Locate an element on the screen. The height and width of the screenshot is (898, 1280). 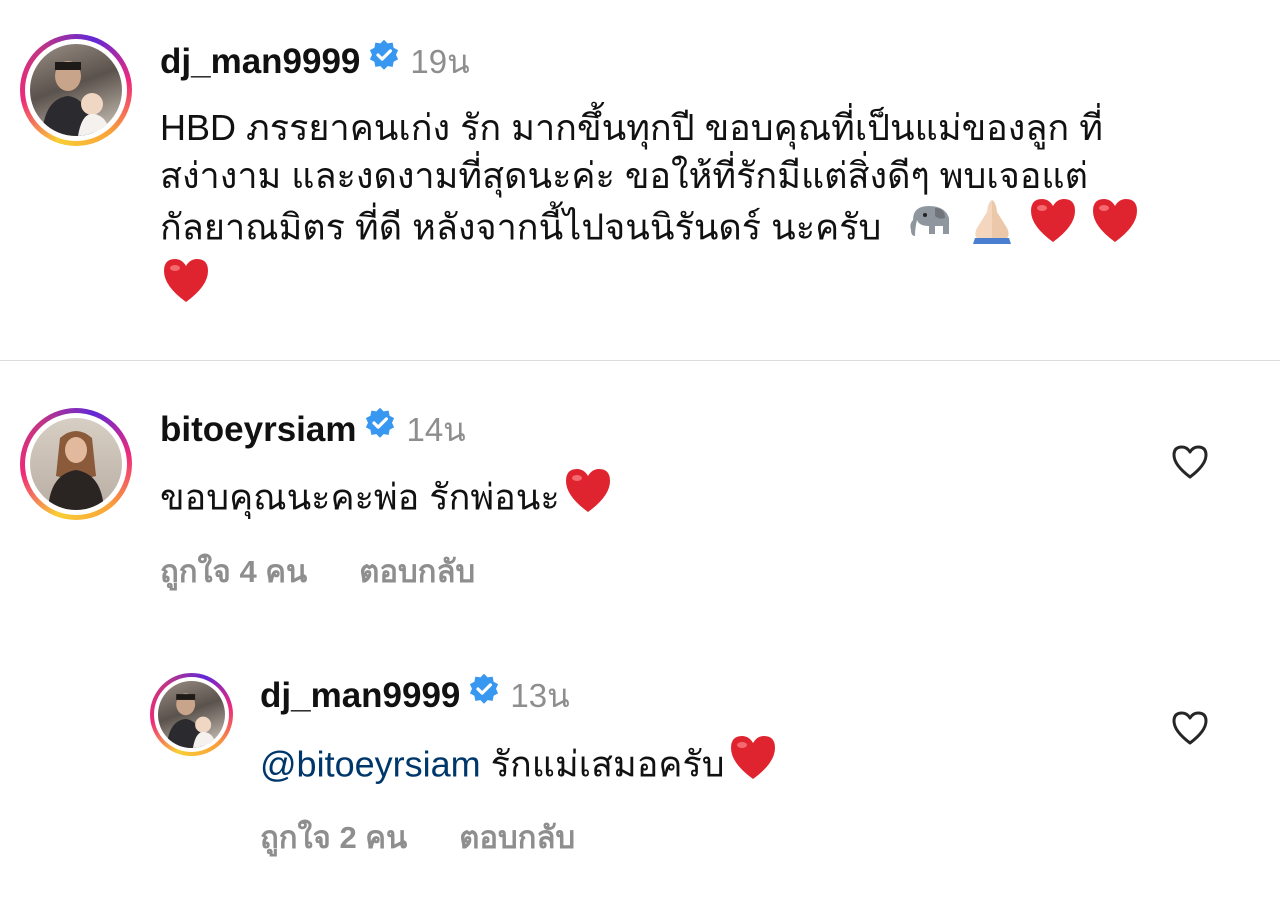
post-avatar is located at coordinates (76, 90).